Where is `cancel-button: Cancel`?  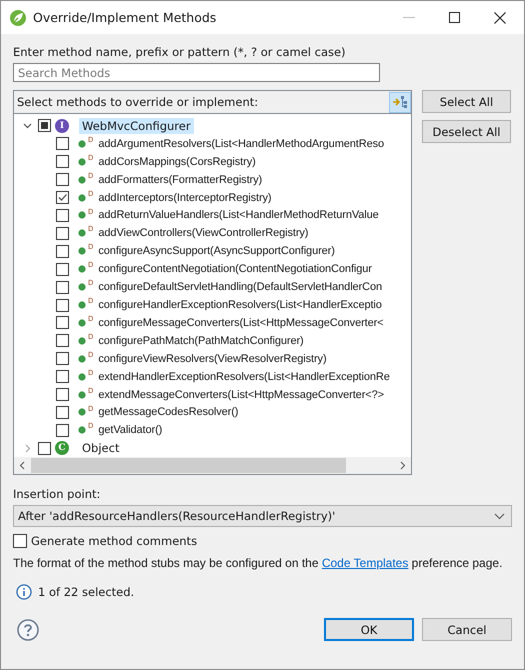 cancel-button: Cancel is located at coordinates (467, 629).